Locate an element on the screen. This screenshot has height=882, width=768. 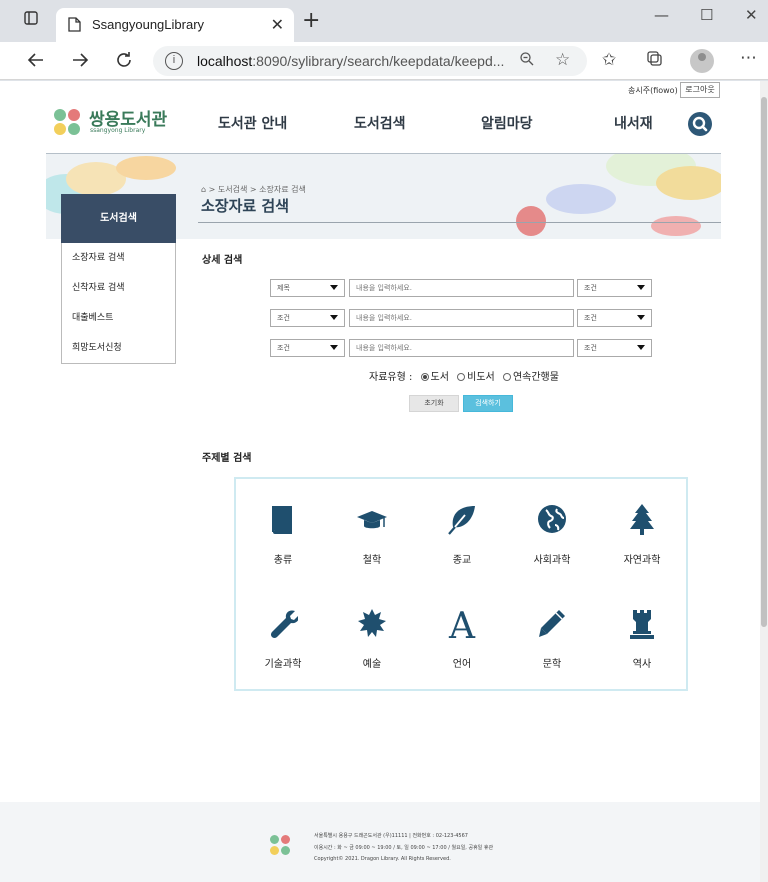
subject-language: A 언어 is located at coordinates (462, 647).